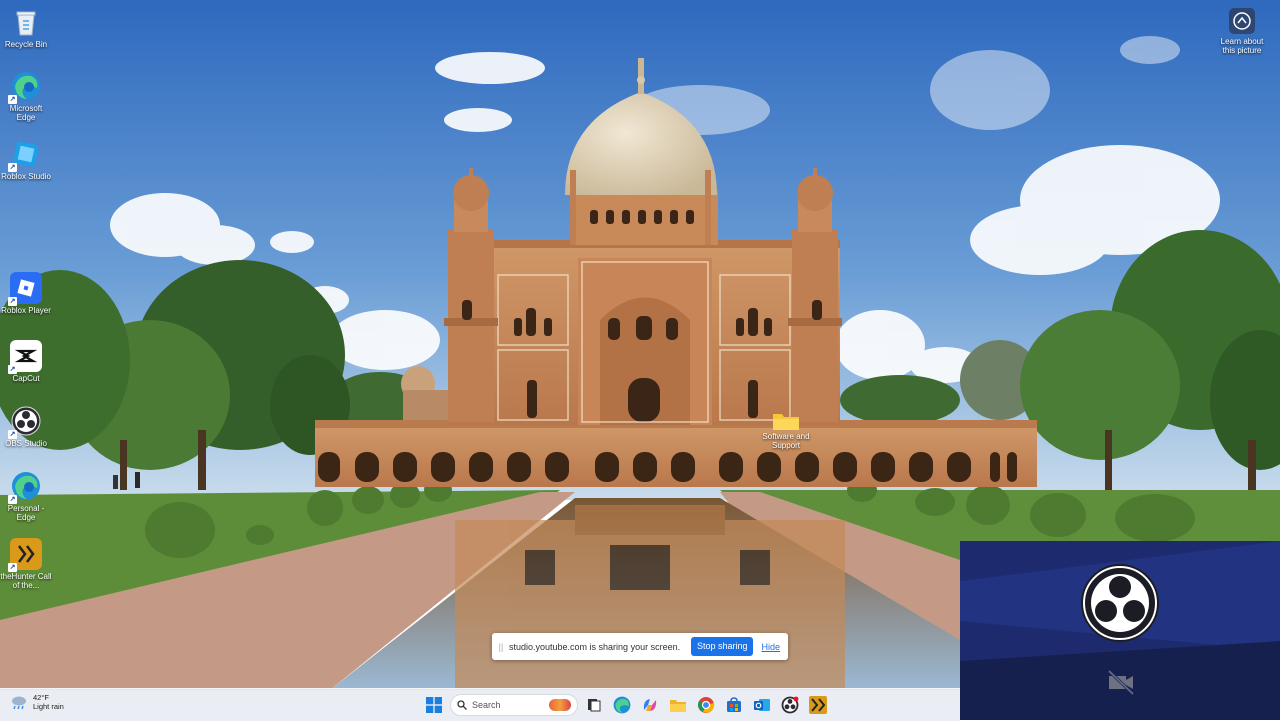 The image size is (1280, 721). What do you see at coordinates (722, 646) in the screenshot?
I see `stop-sharing-button: Stop sharing` at bounding box center [722, 646].